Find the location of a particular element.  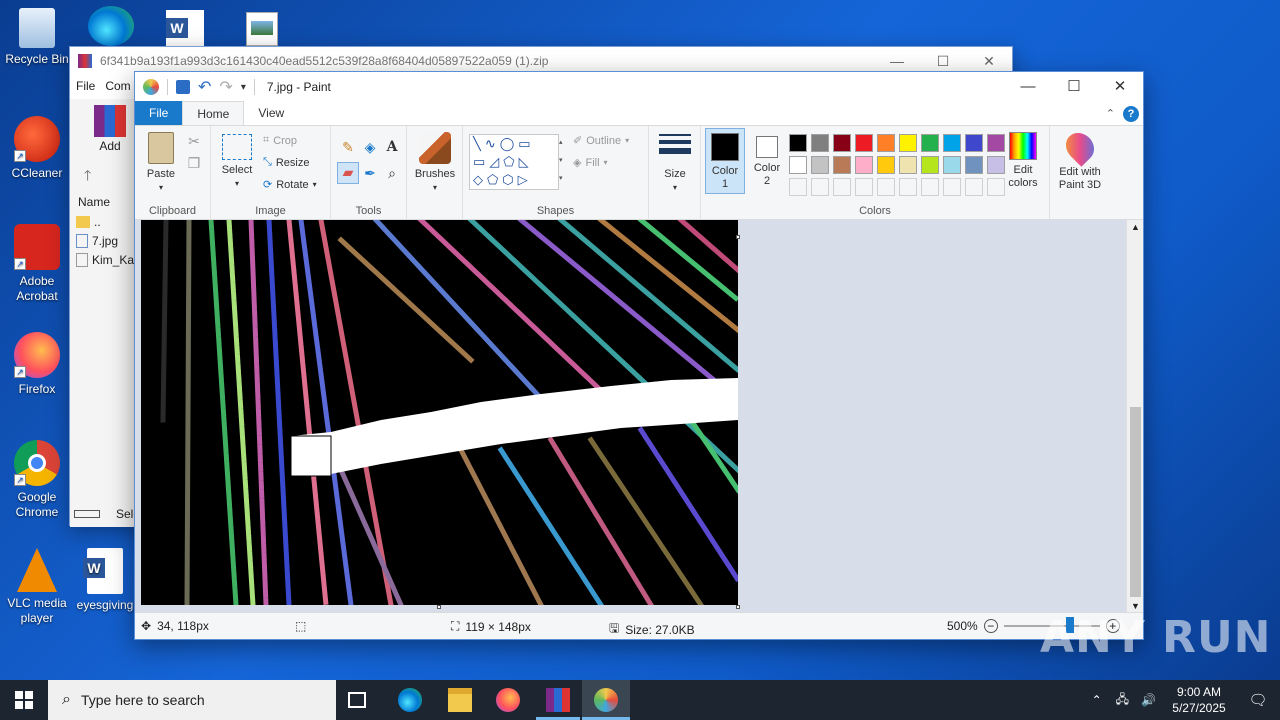

task-view-icon is located at coordinates (357, 700).